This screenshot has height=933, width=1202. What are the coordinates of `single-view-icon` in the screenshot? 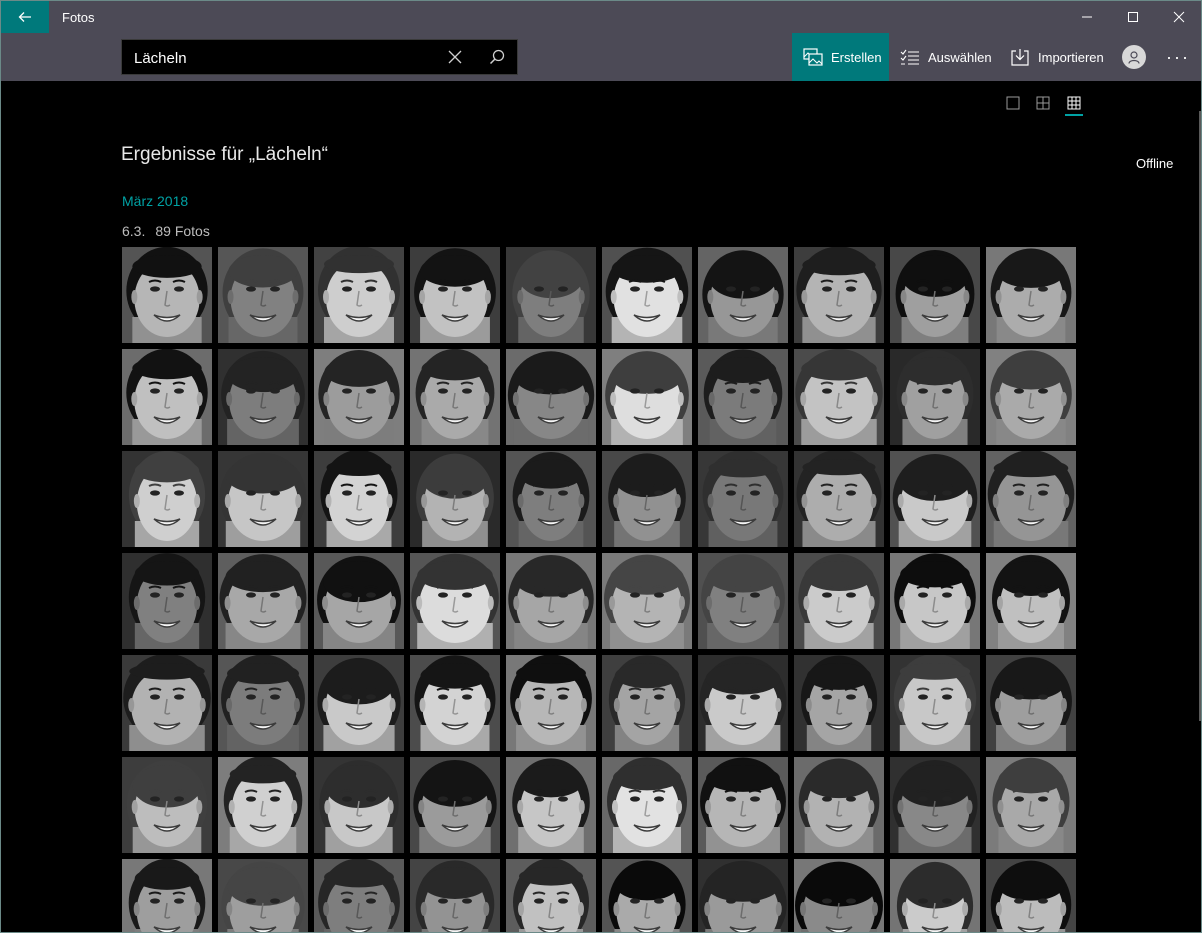 It's located at (1013, 103).